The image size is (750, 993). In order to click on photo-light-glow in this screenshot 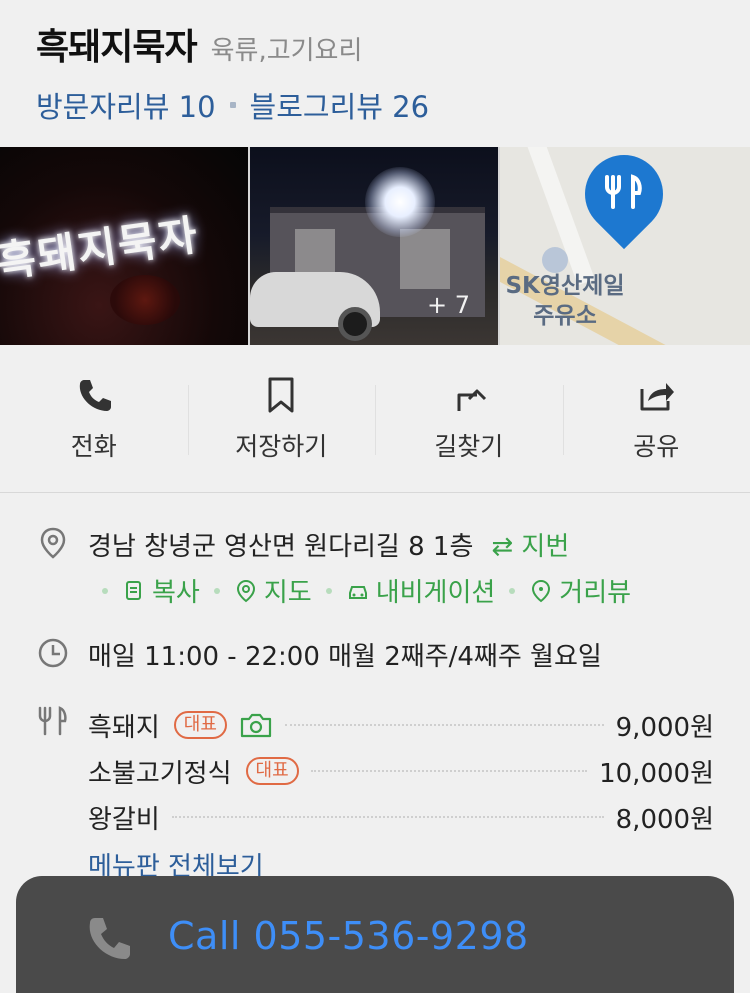, I will do `click(400, 202)`.